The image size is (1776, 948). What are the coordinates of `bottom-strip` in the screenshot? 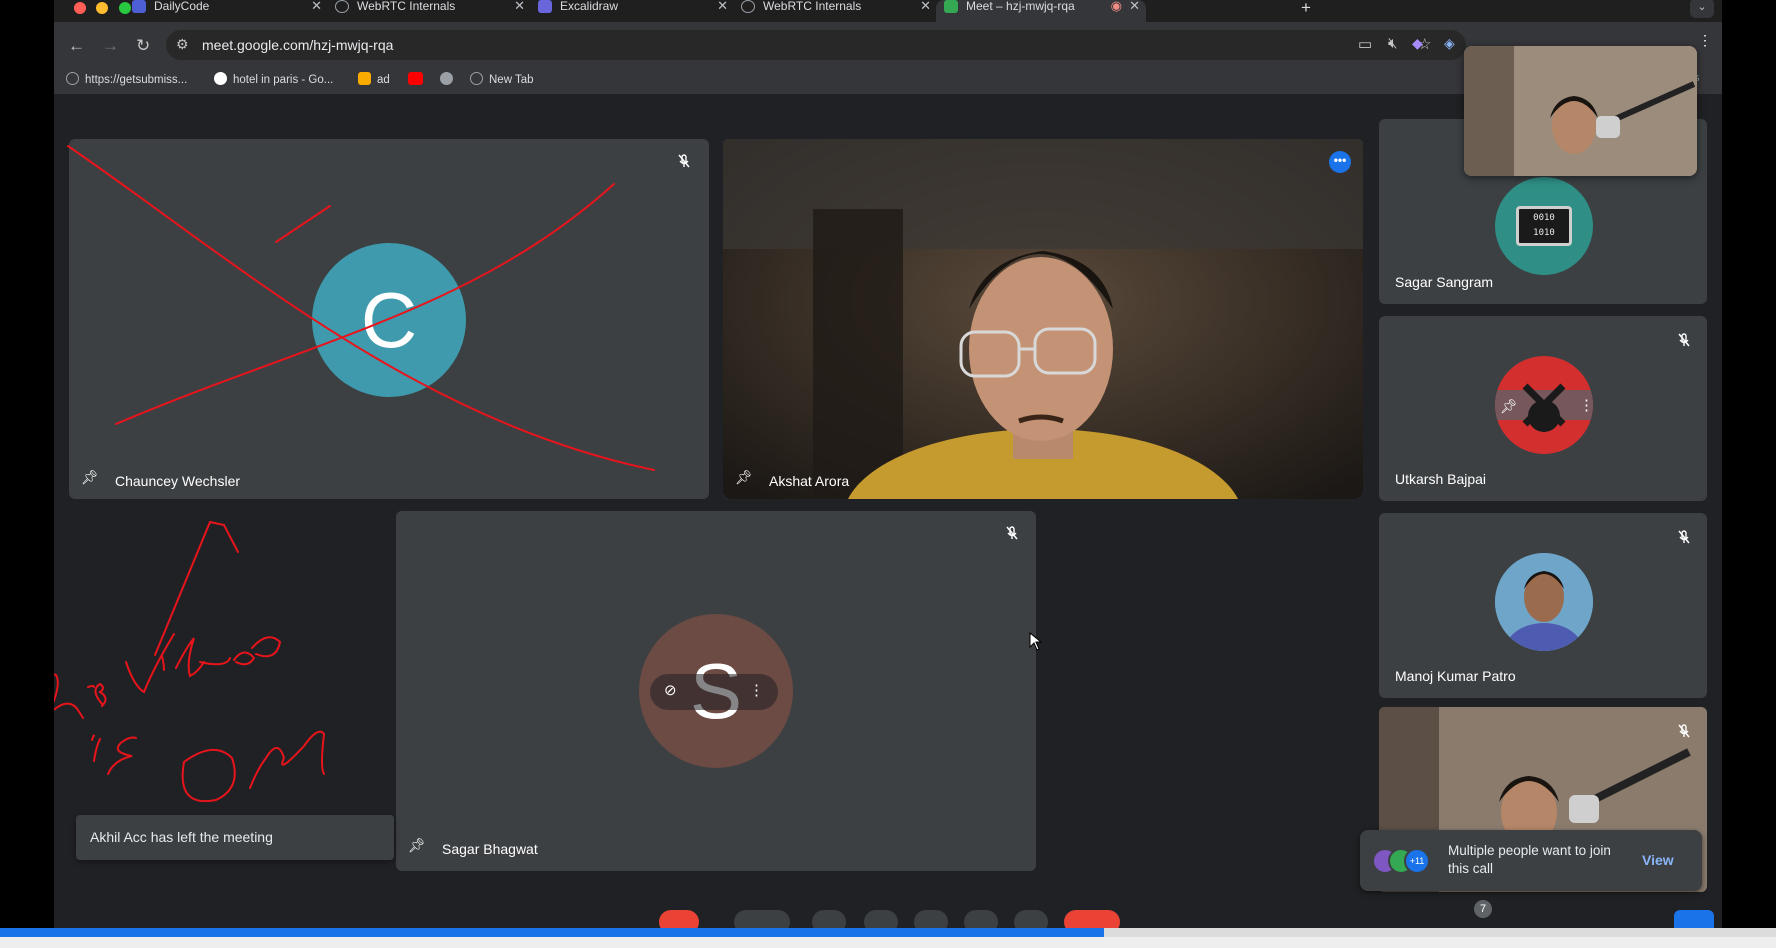 It's located at (888, 942).